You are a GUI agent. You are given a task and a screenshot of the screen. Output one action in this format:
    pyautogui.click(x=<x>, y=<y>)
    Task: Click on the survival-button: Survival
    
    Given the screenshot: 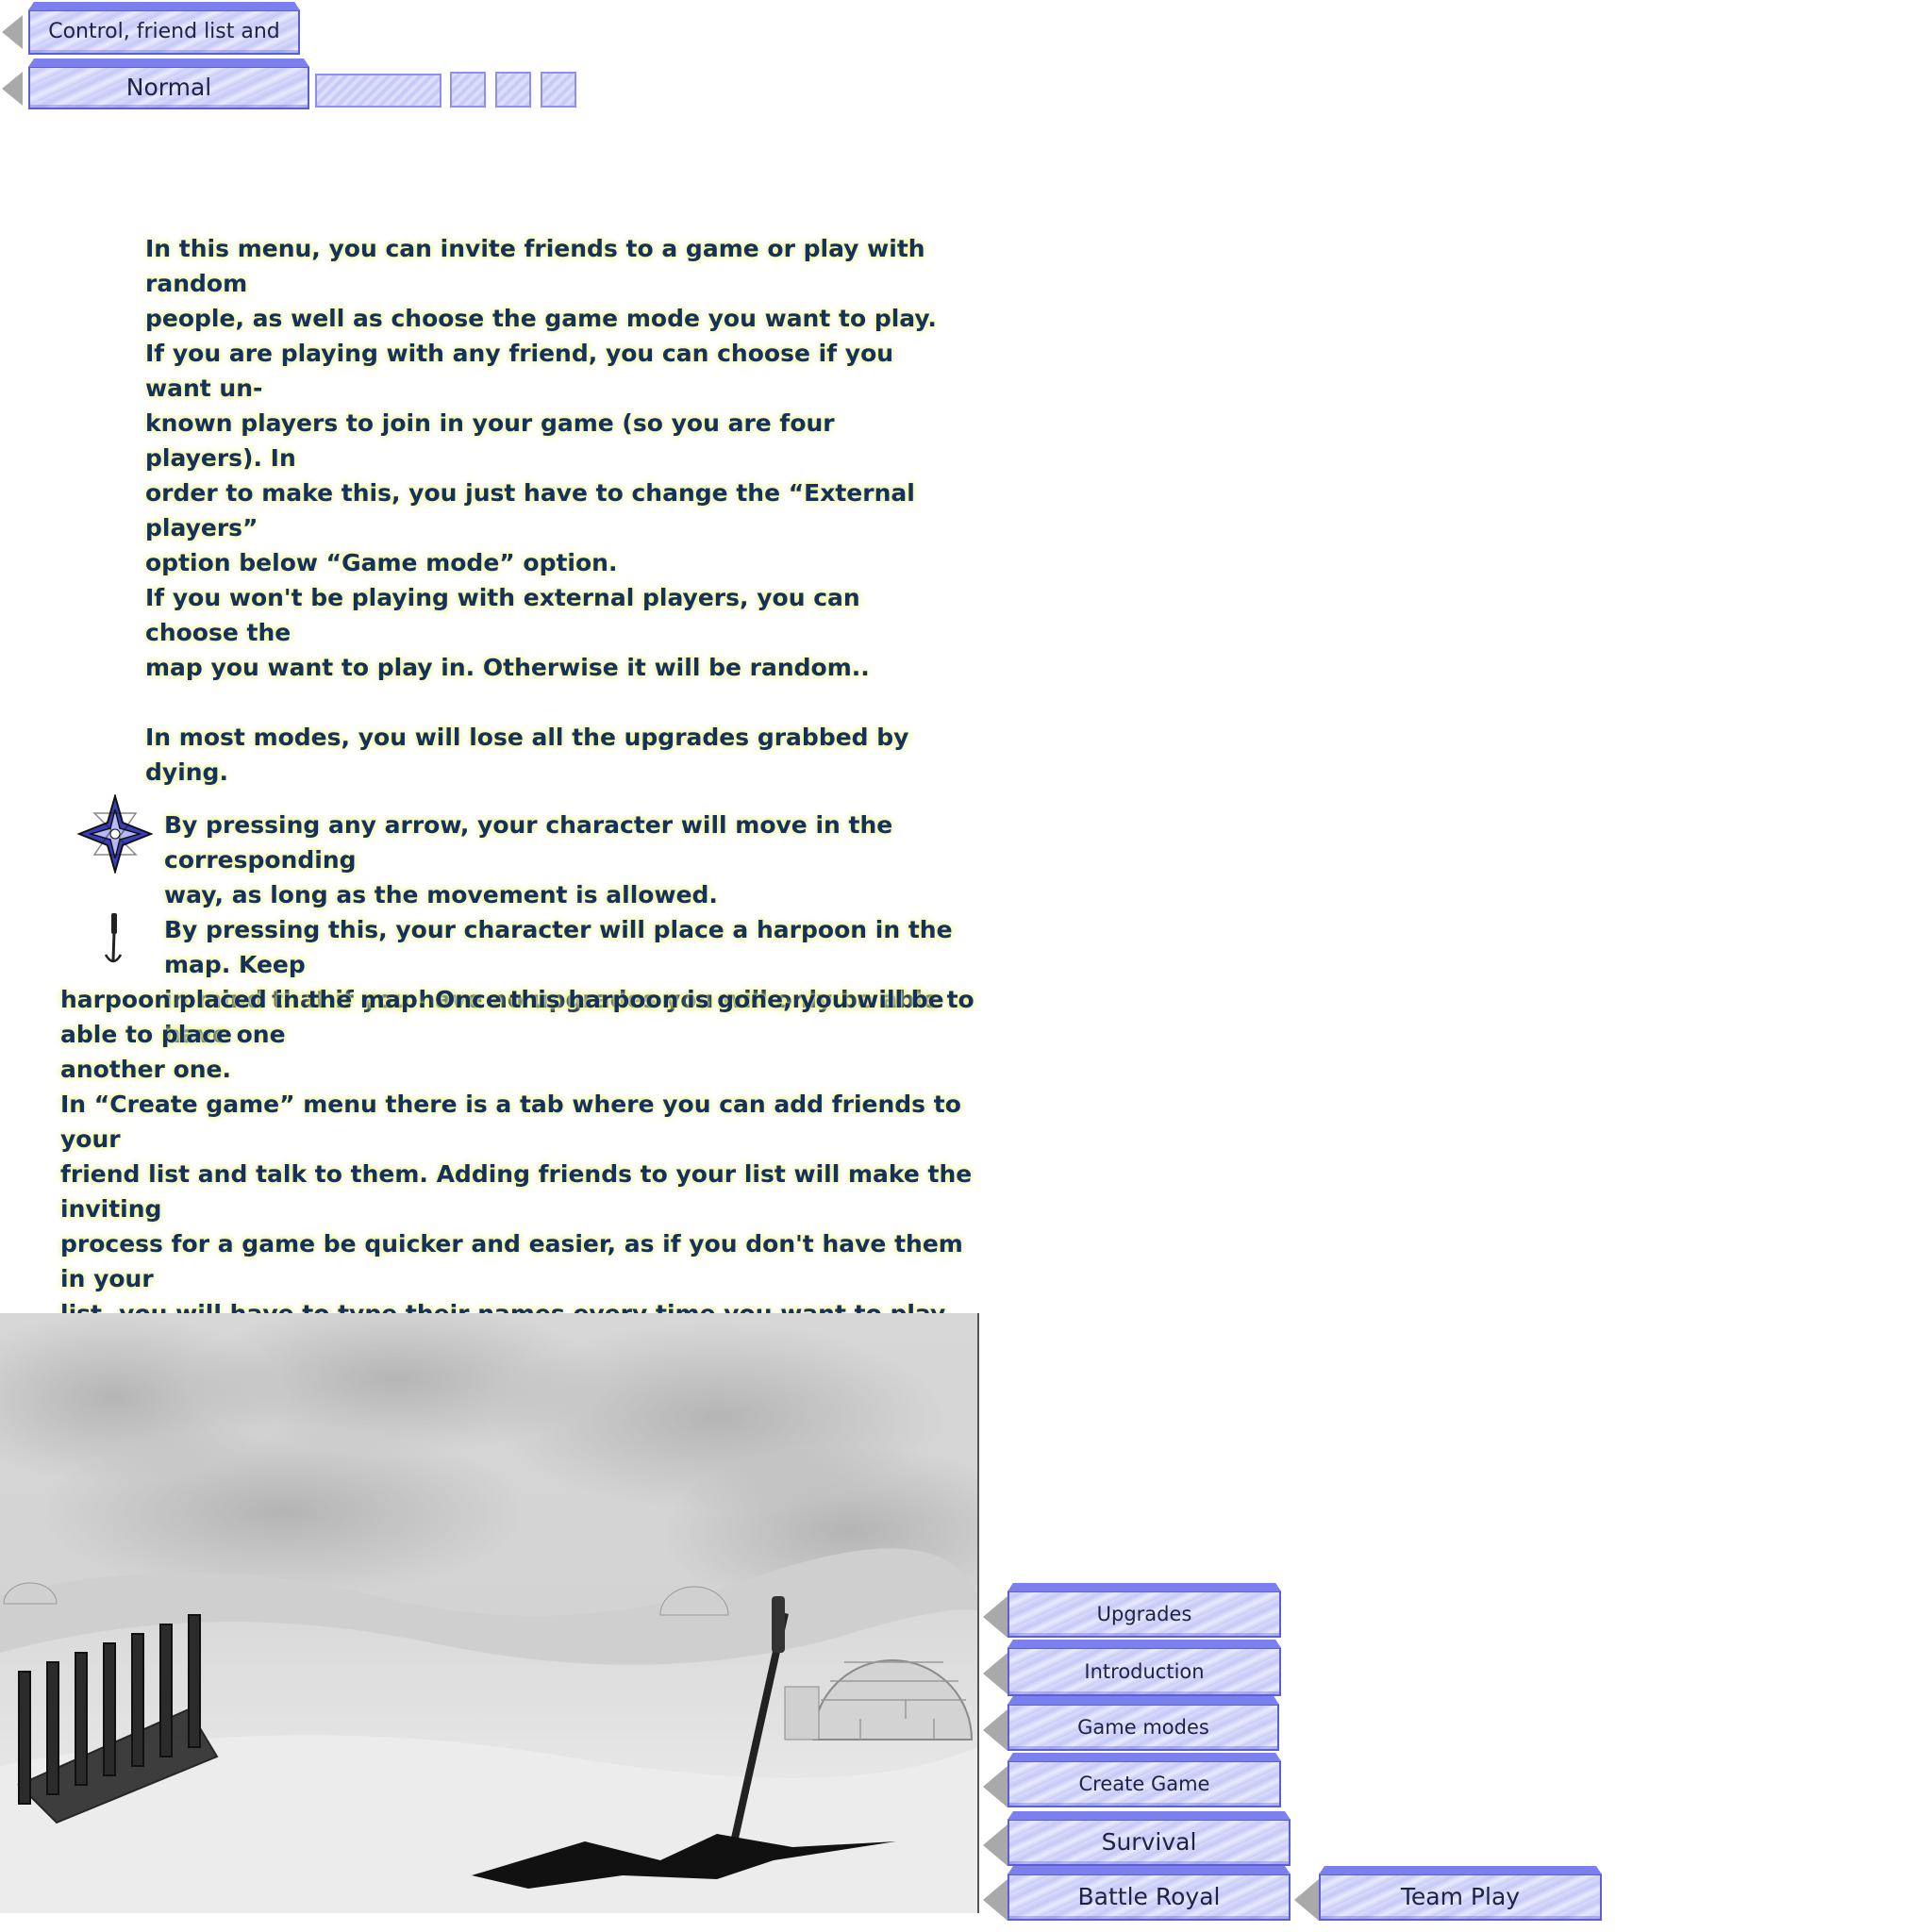 What is the action you would take?
    pyautogui.click(x=1150, y=1839)
    